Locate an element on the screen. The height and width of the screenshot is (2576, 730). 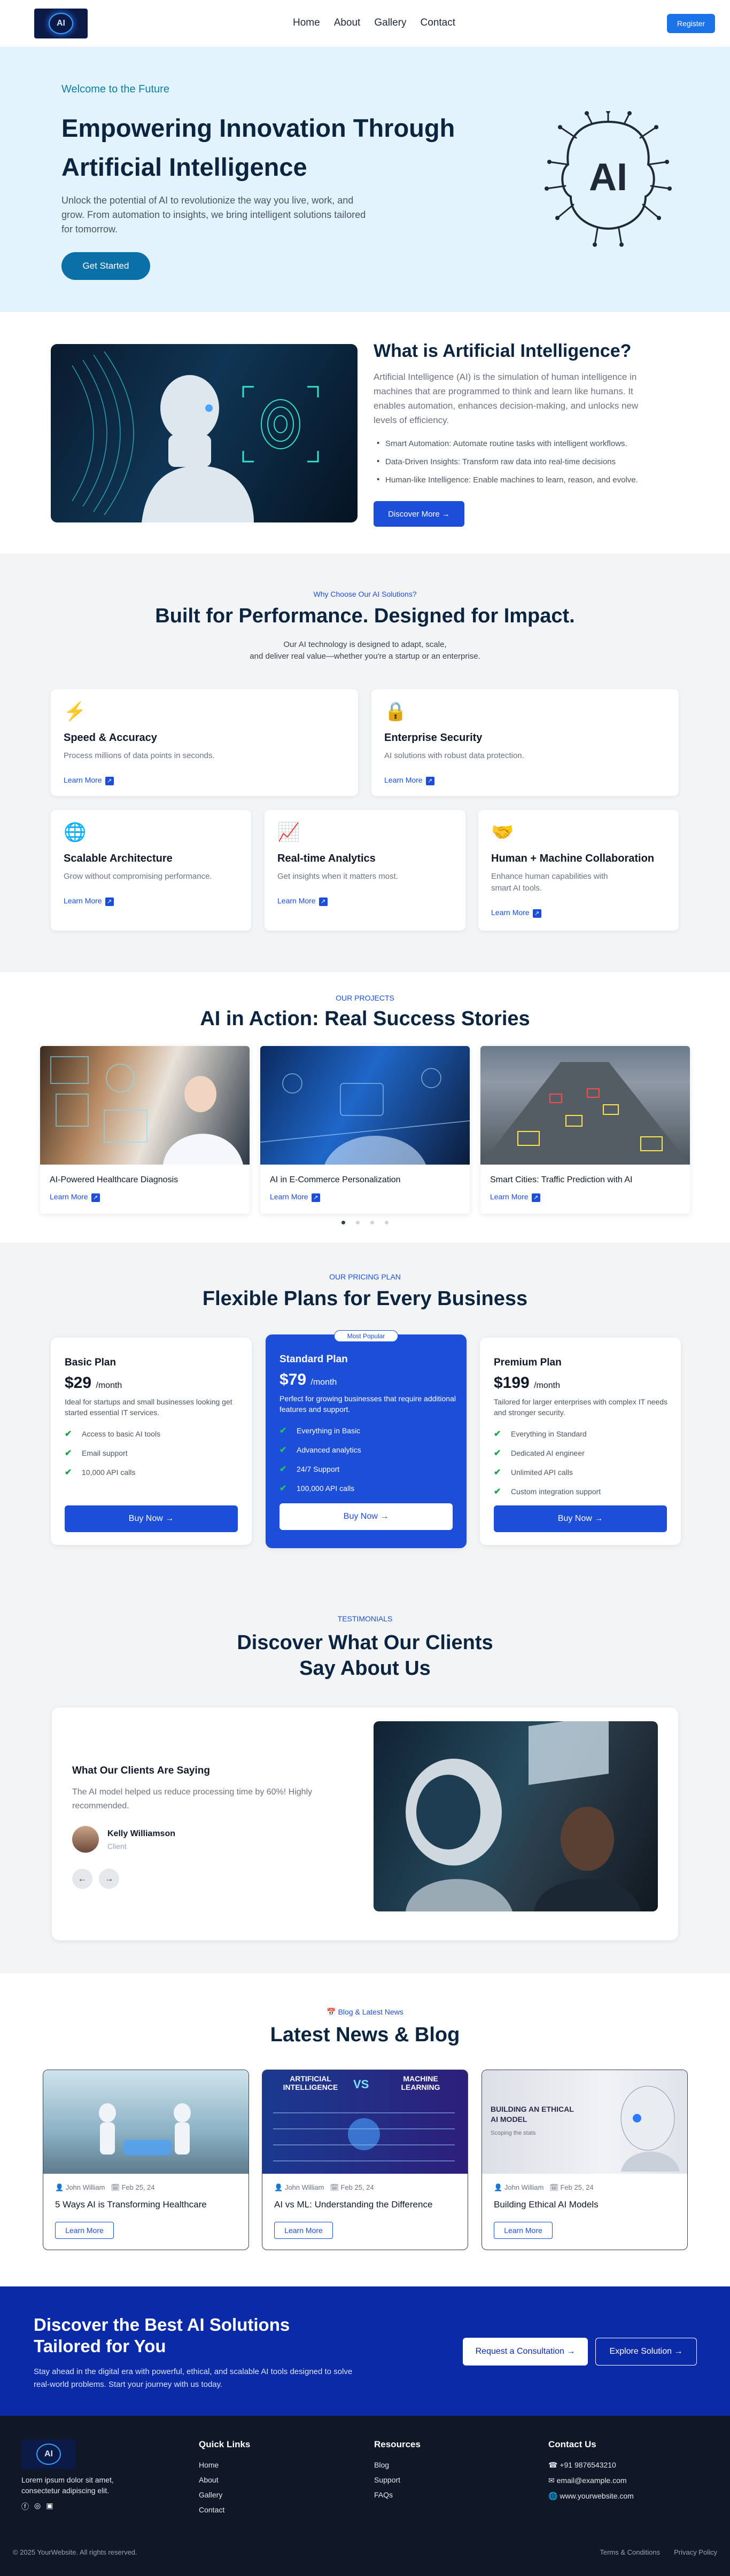
features-eyebrow: Why Choose Our AI Solutions? is located at coordinates (365, 594).